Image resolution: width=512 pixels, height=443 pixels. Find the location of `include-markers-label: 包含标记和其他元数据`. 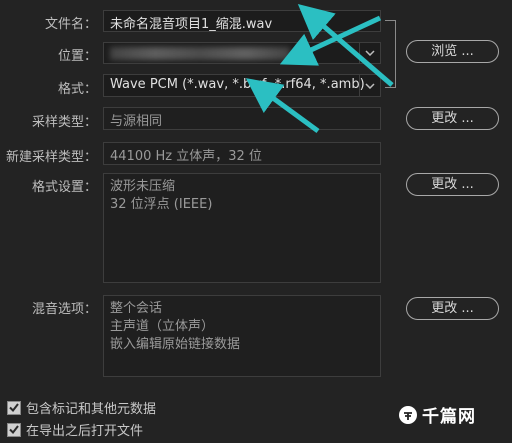

include-markers-label: 包含标记和其他元数据 is located at coordinates (91, 409).